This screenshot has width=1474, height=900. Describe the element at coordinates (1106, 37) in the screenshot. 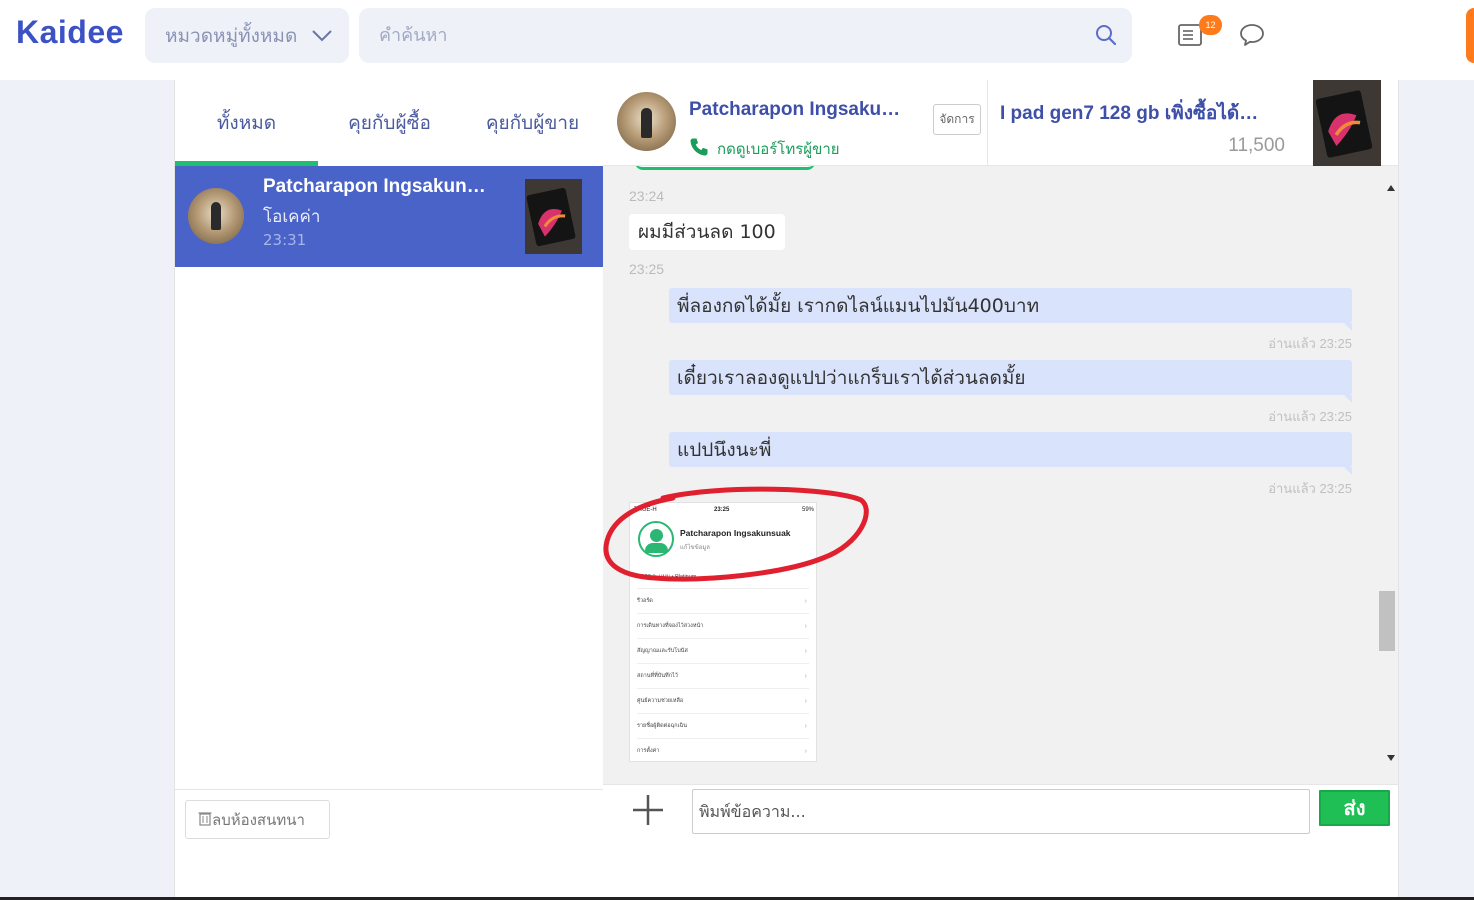

I see `search-icon` at that location.